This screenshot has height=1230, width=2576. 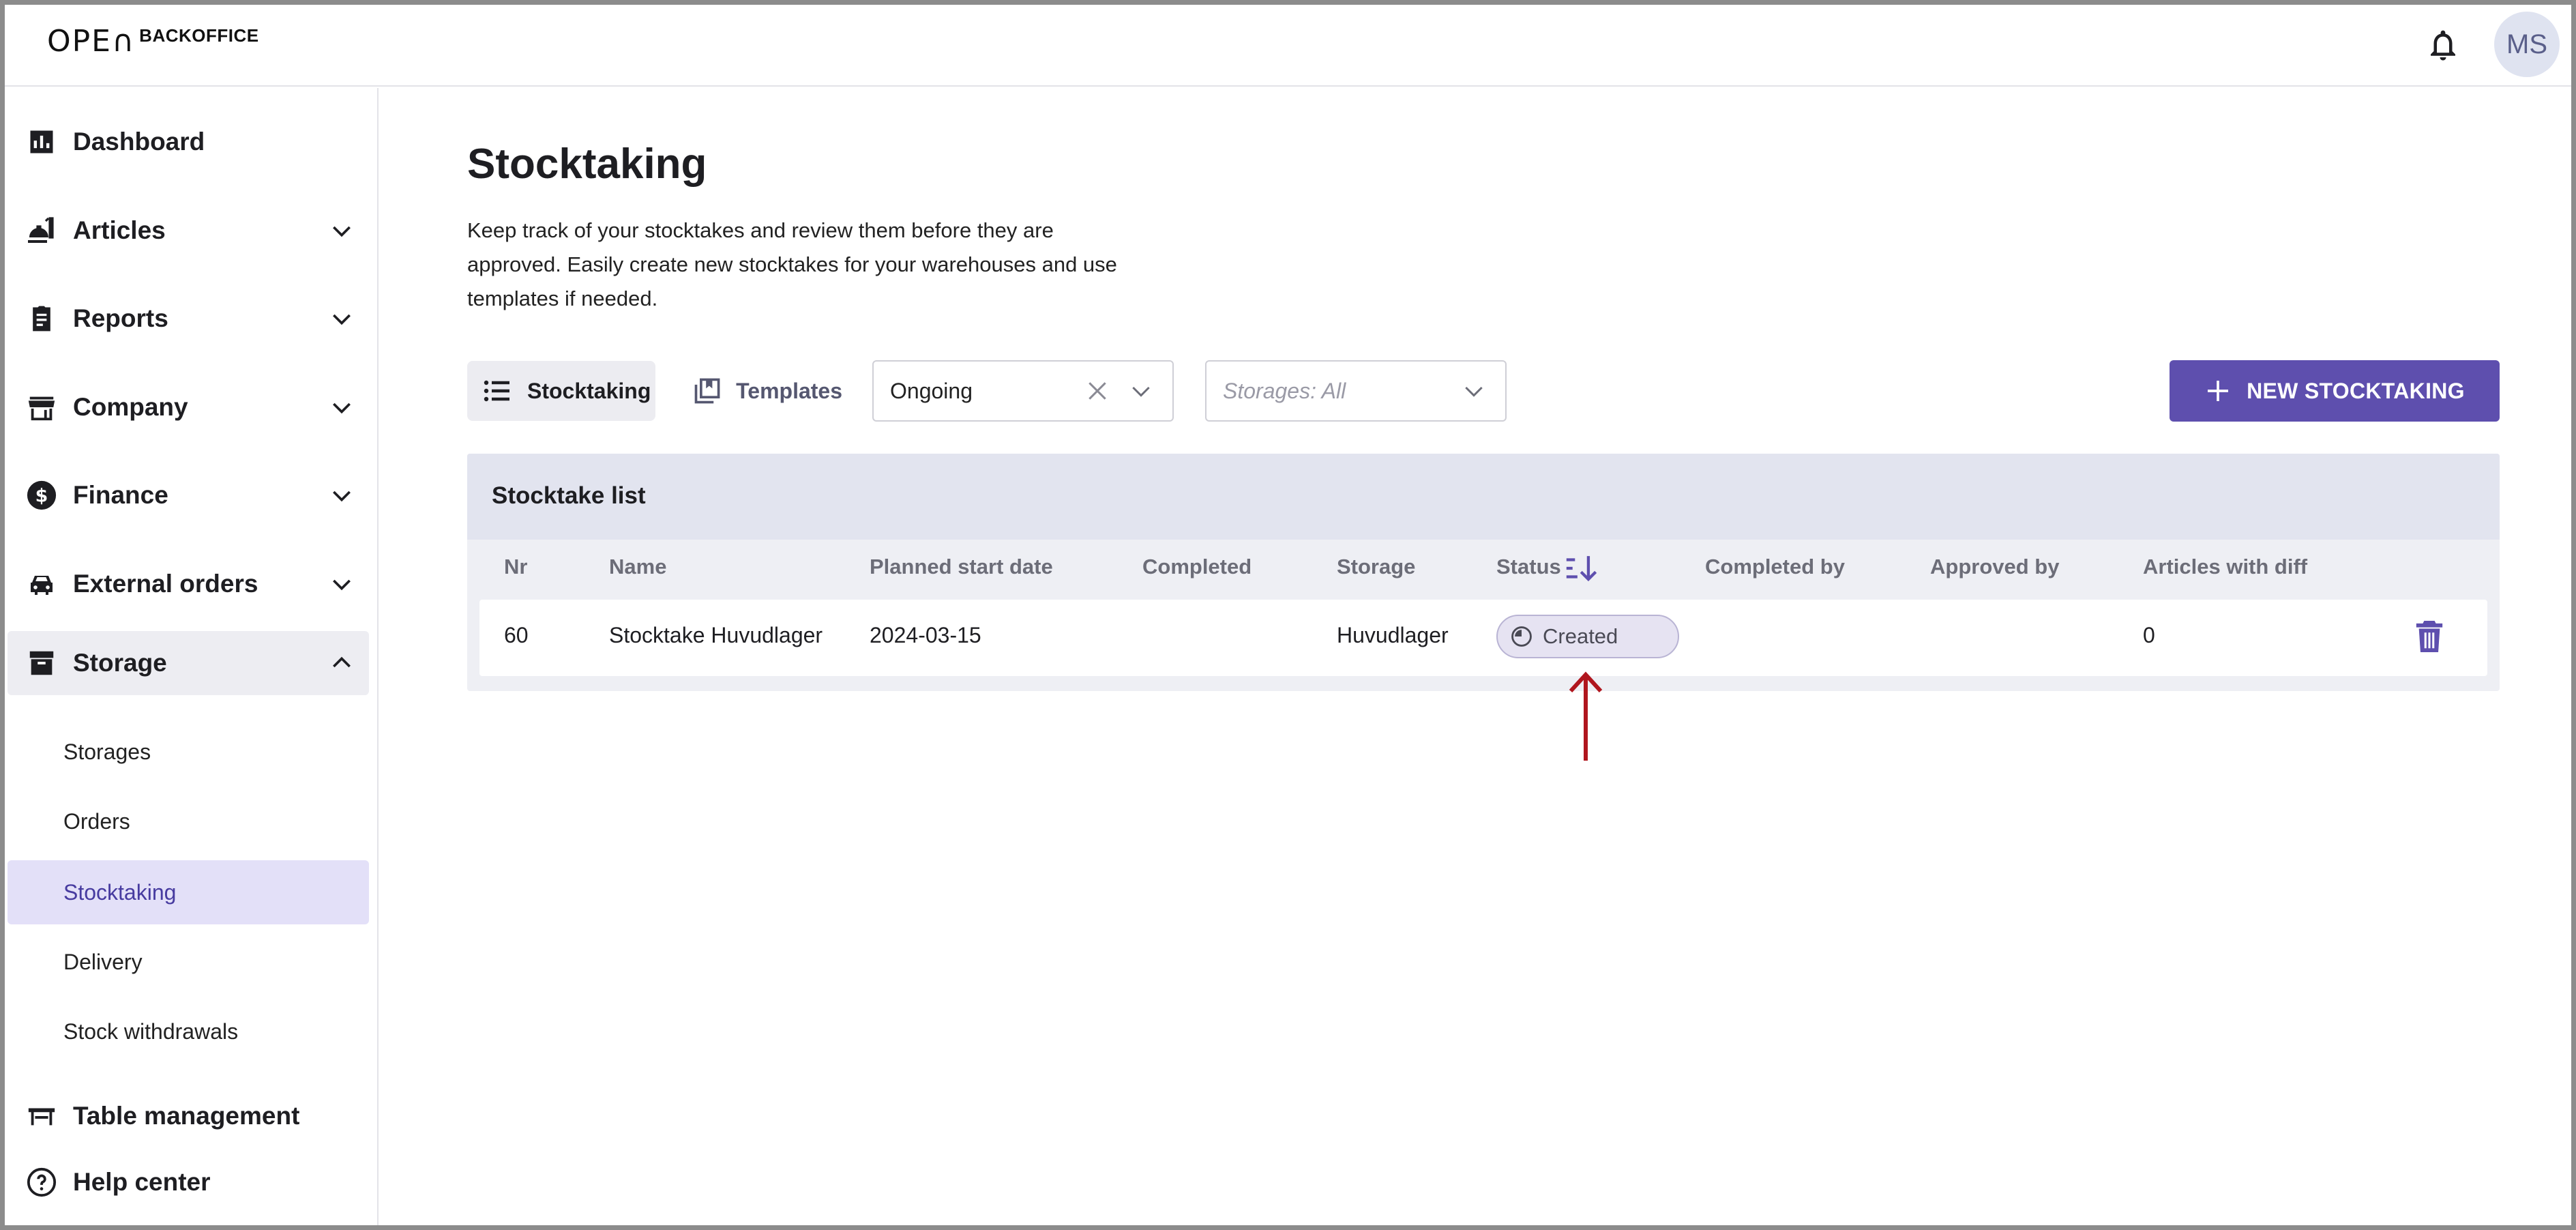 What do you see at coordinates (2443, 45) in the screenshot?
I see `notification-bell-icon` at bounding box center [2443, 45].